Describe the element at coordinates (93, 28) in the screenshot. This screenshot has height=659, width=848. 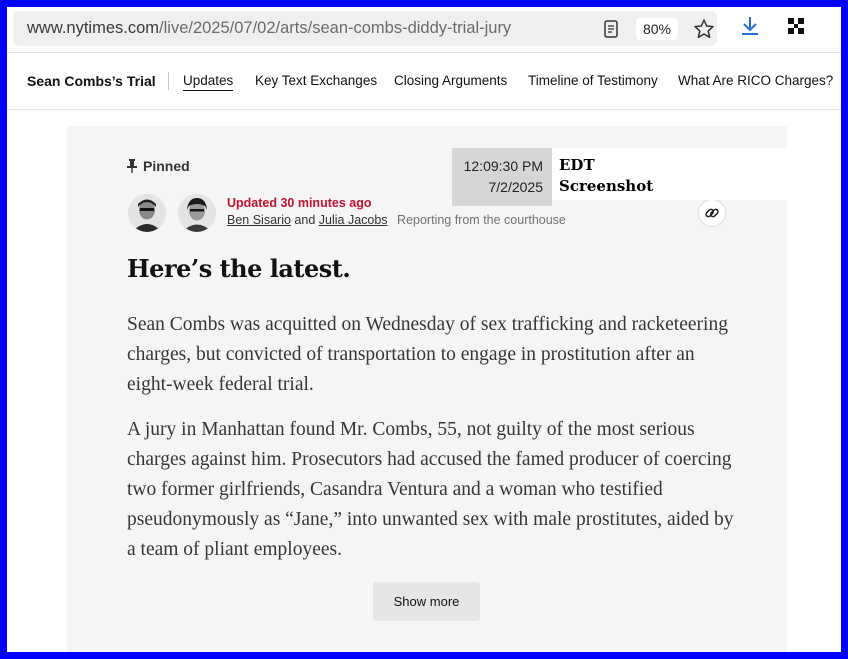
I see `url-host: www.nytimes.com` at that location.